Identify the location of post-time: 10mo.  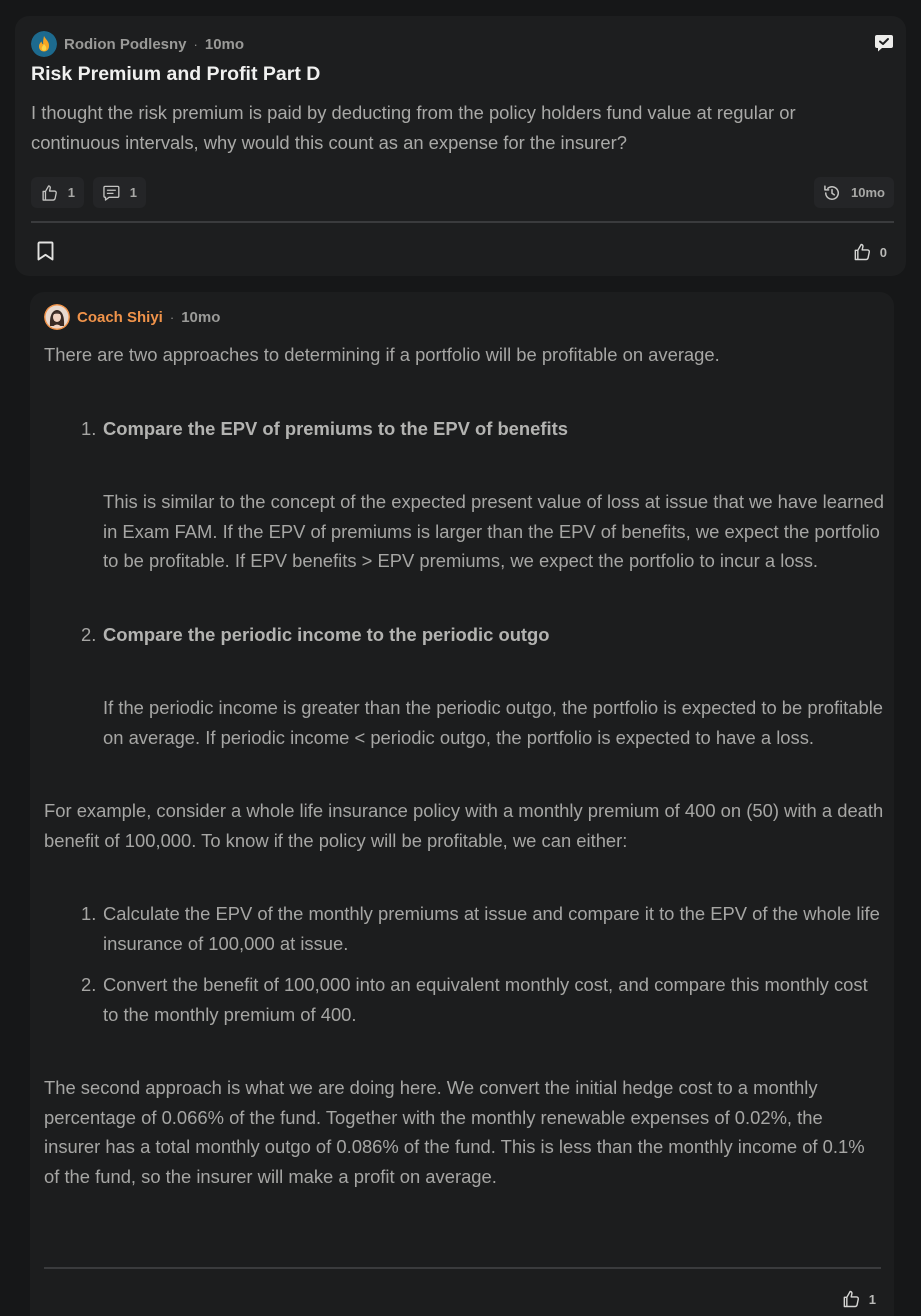
(224, 44).